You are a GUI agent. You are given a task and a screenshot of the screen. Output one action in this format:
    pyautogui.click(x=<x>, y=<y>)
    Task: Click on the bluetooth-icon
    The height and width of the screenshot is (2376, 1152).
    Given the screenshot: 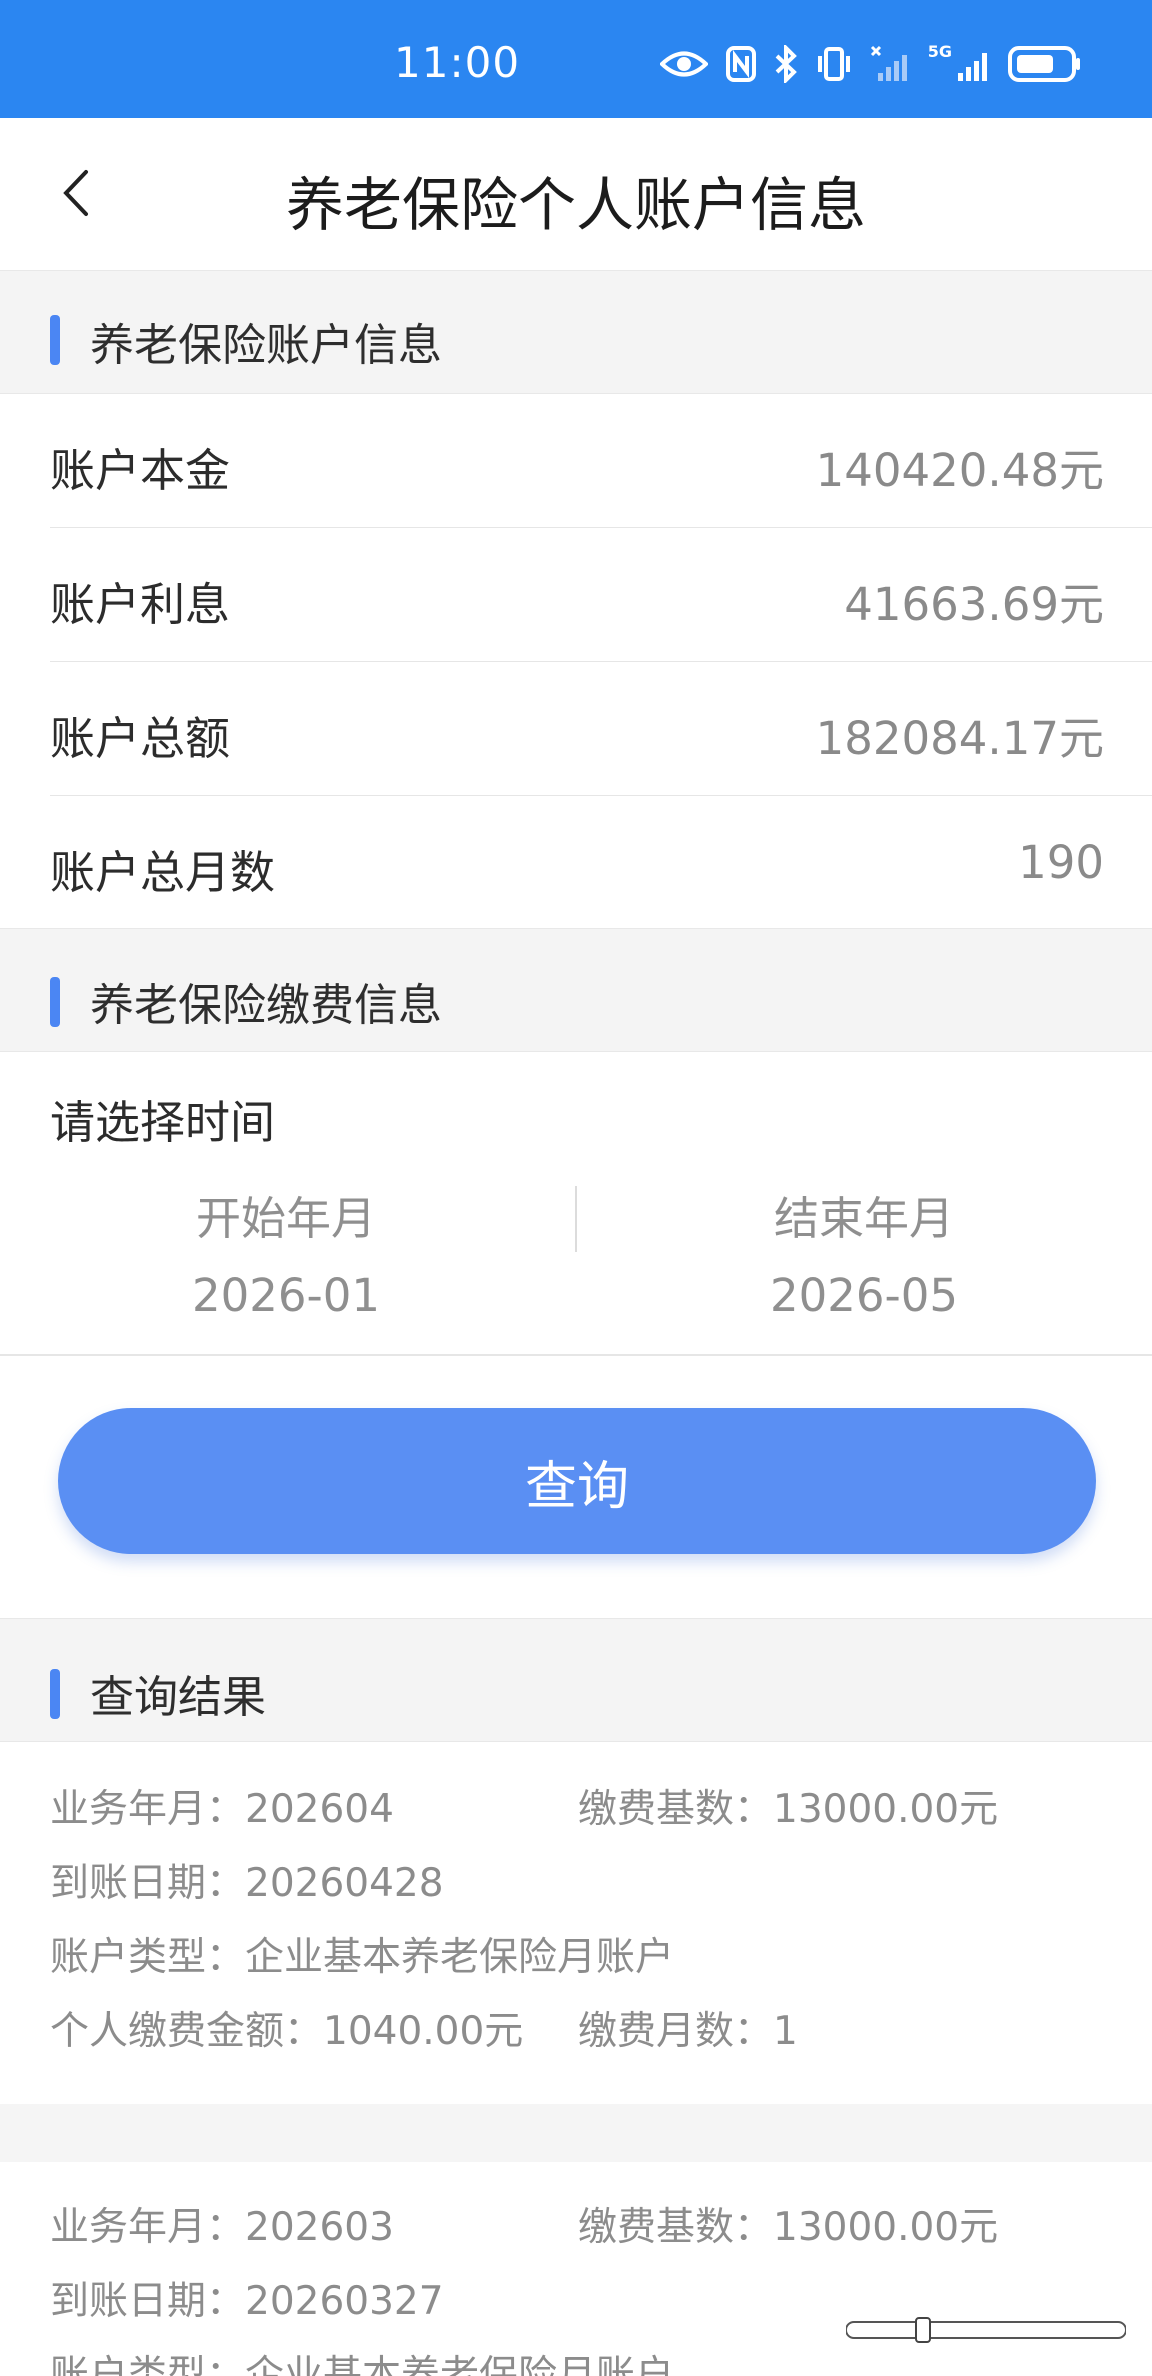 What is the action you would take?
    pyautogui.click(x=786, y=64)
    